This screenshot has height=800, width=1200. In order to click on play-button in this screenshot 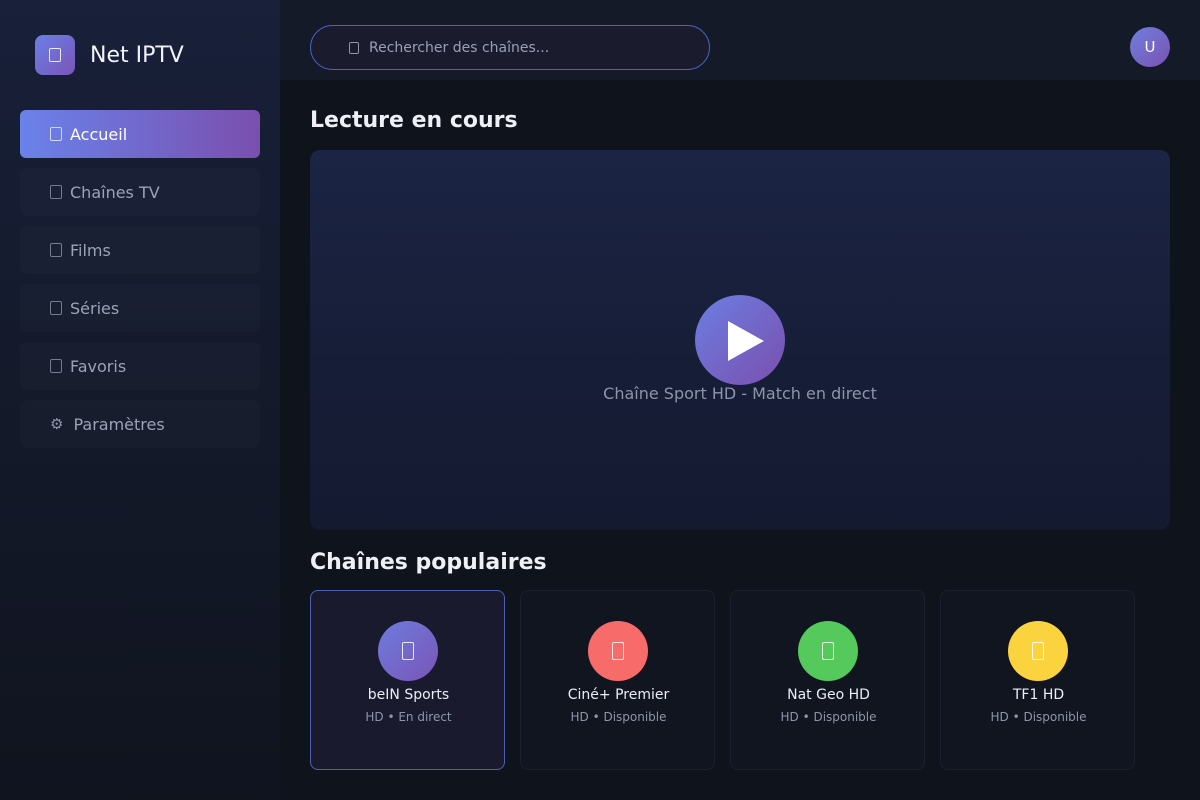, I will do `click(740, 340)`.